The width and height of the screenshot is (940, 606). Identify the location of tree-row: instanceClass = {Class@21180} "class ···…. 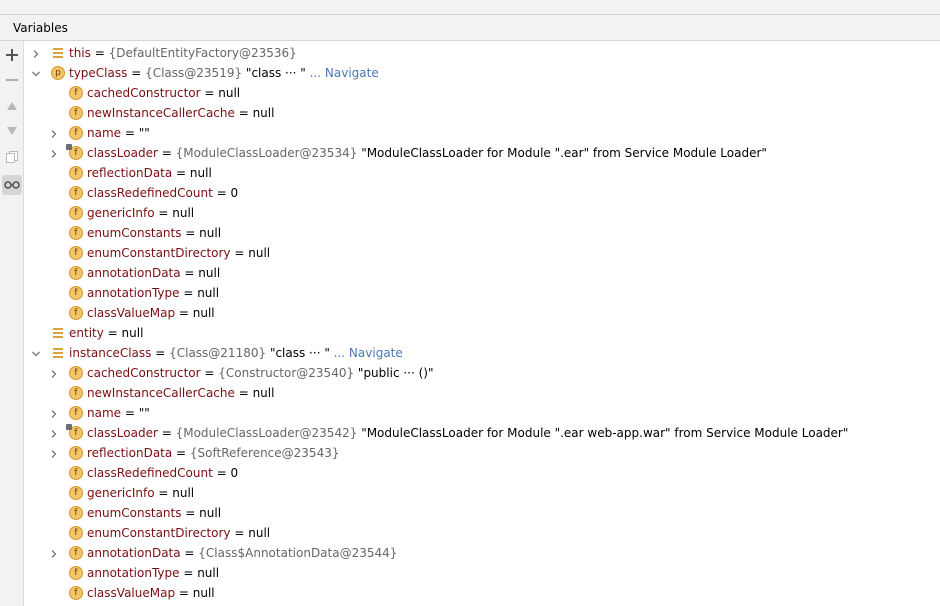
(482, 353).